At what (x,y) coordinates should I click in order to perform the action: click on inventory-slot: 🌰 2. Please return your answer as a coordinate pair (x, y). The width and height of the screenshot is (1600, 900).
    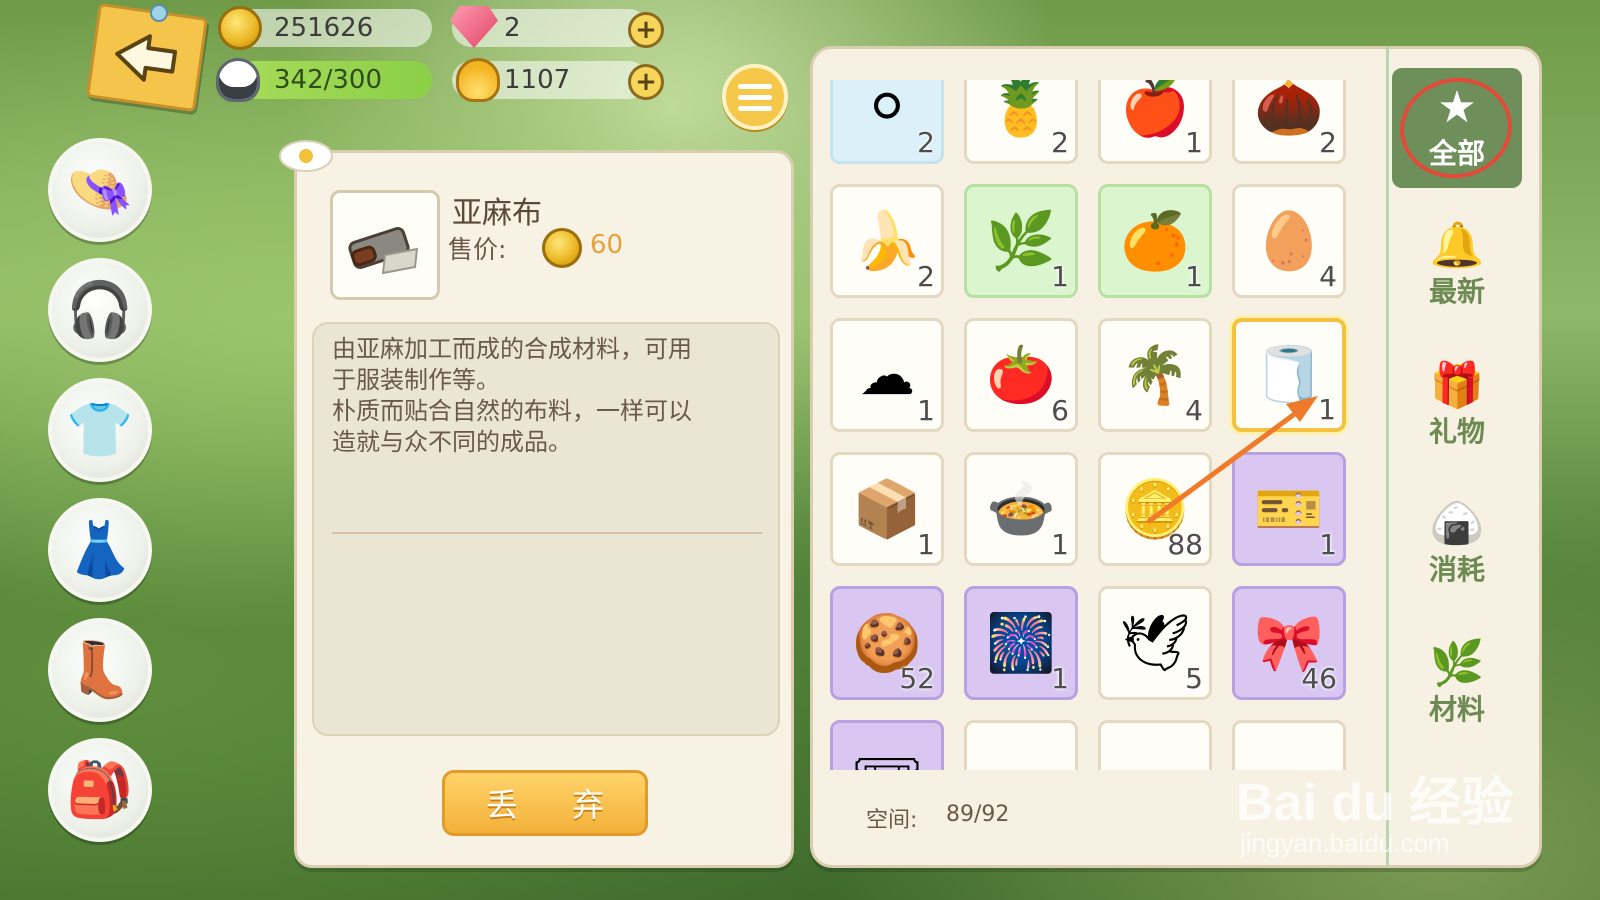
    Looking at the image, I should click on (1289, 122).